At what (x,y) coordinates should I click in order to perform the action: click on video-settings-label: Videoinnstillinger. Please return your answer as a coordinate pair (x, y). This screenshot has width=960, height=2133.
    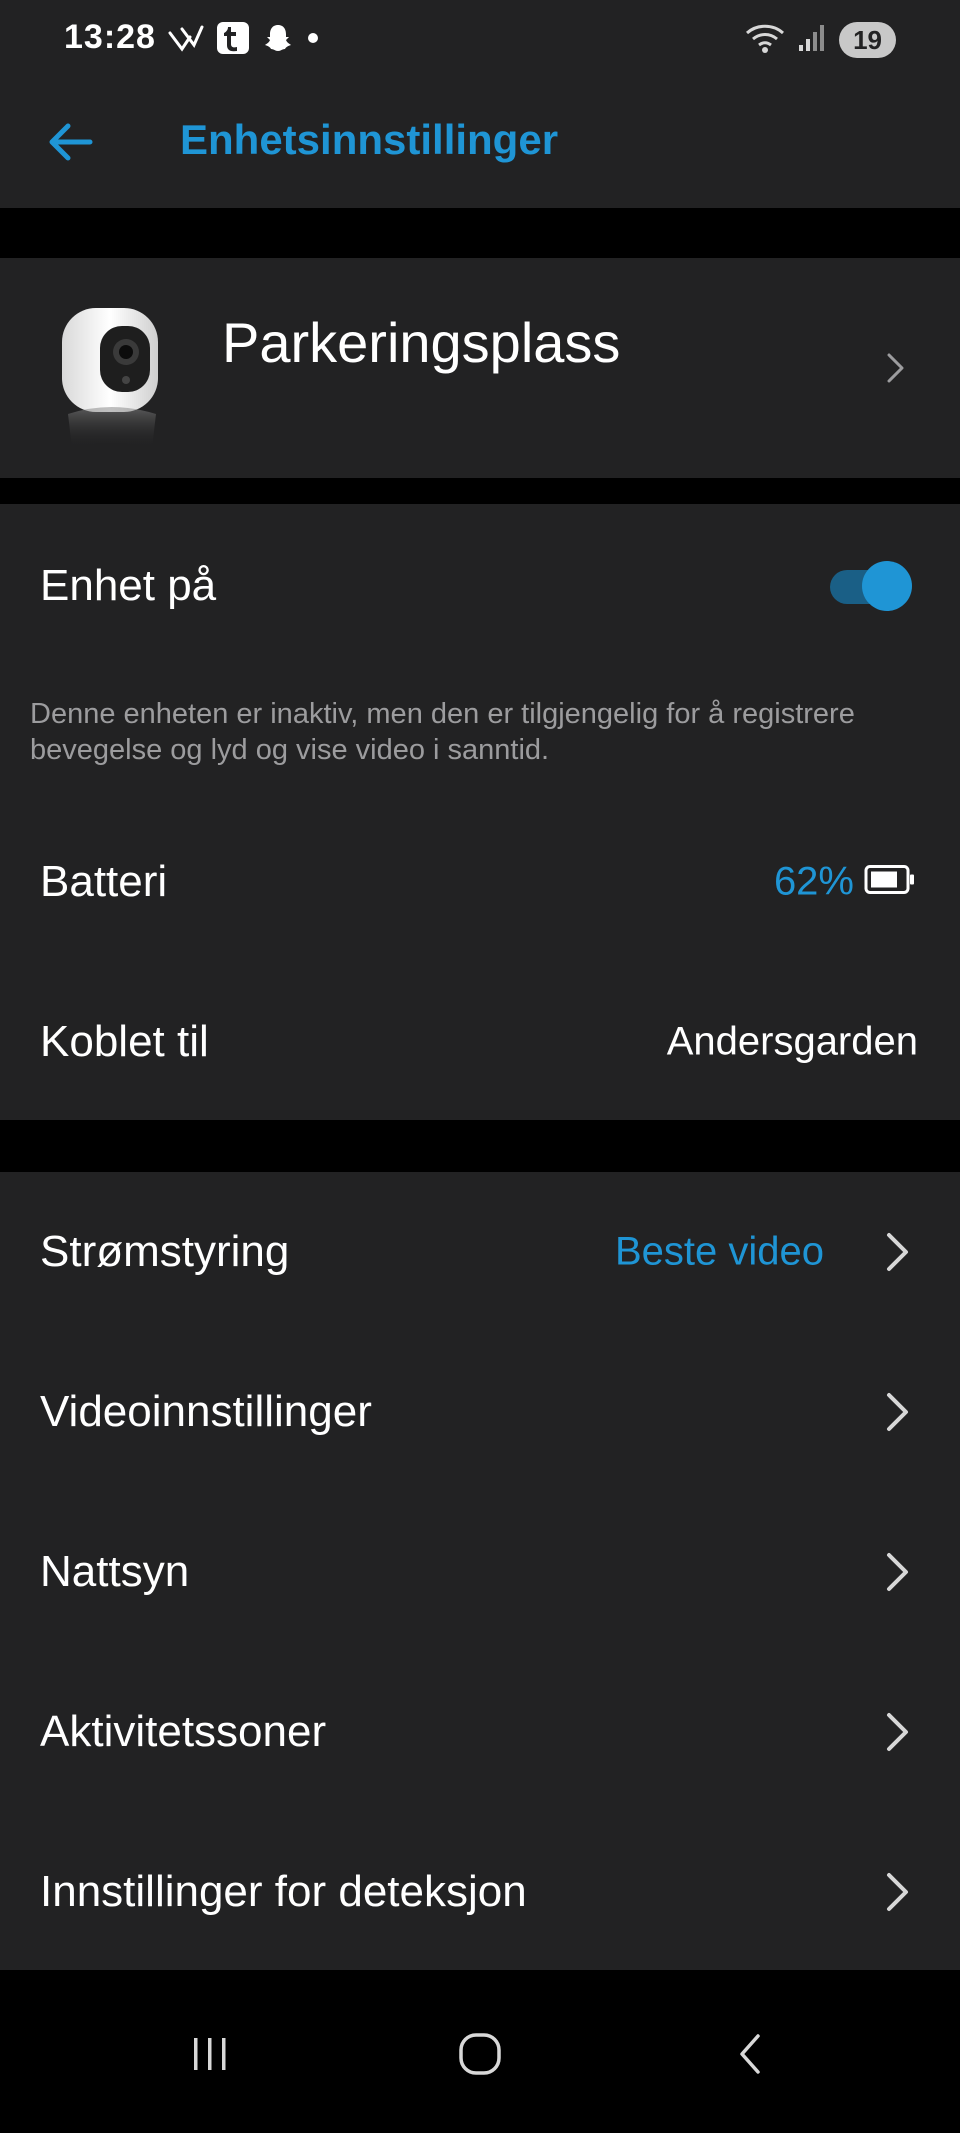
    Looking at the image, I should click on (206, 1411).